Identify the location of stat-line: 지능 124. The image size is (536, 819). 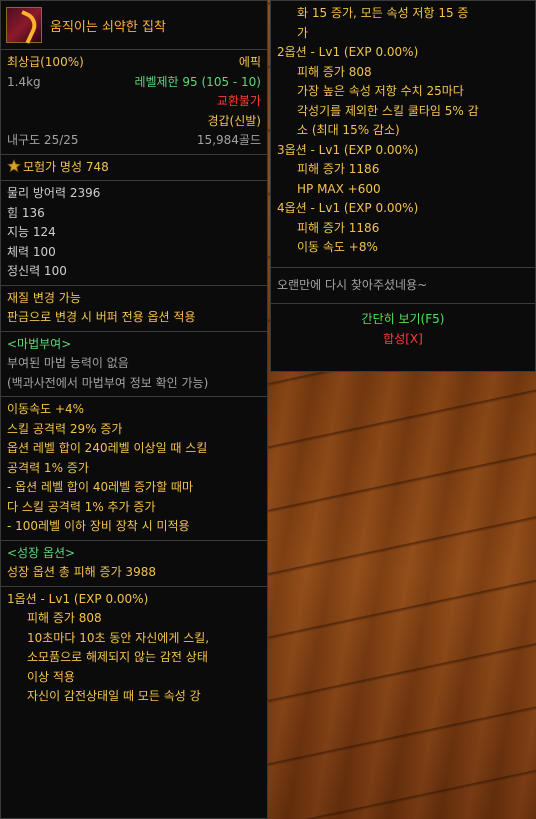
(31, 232).